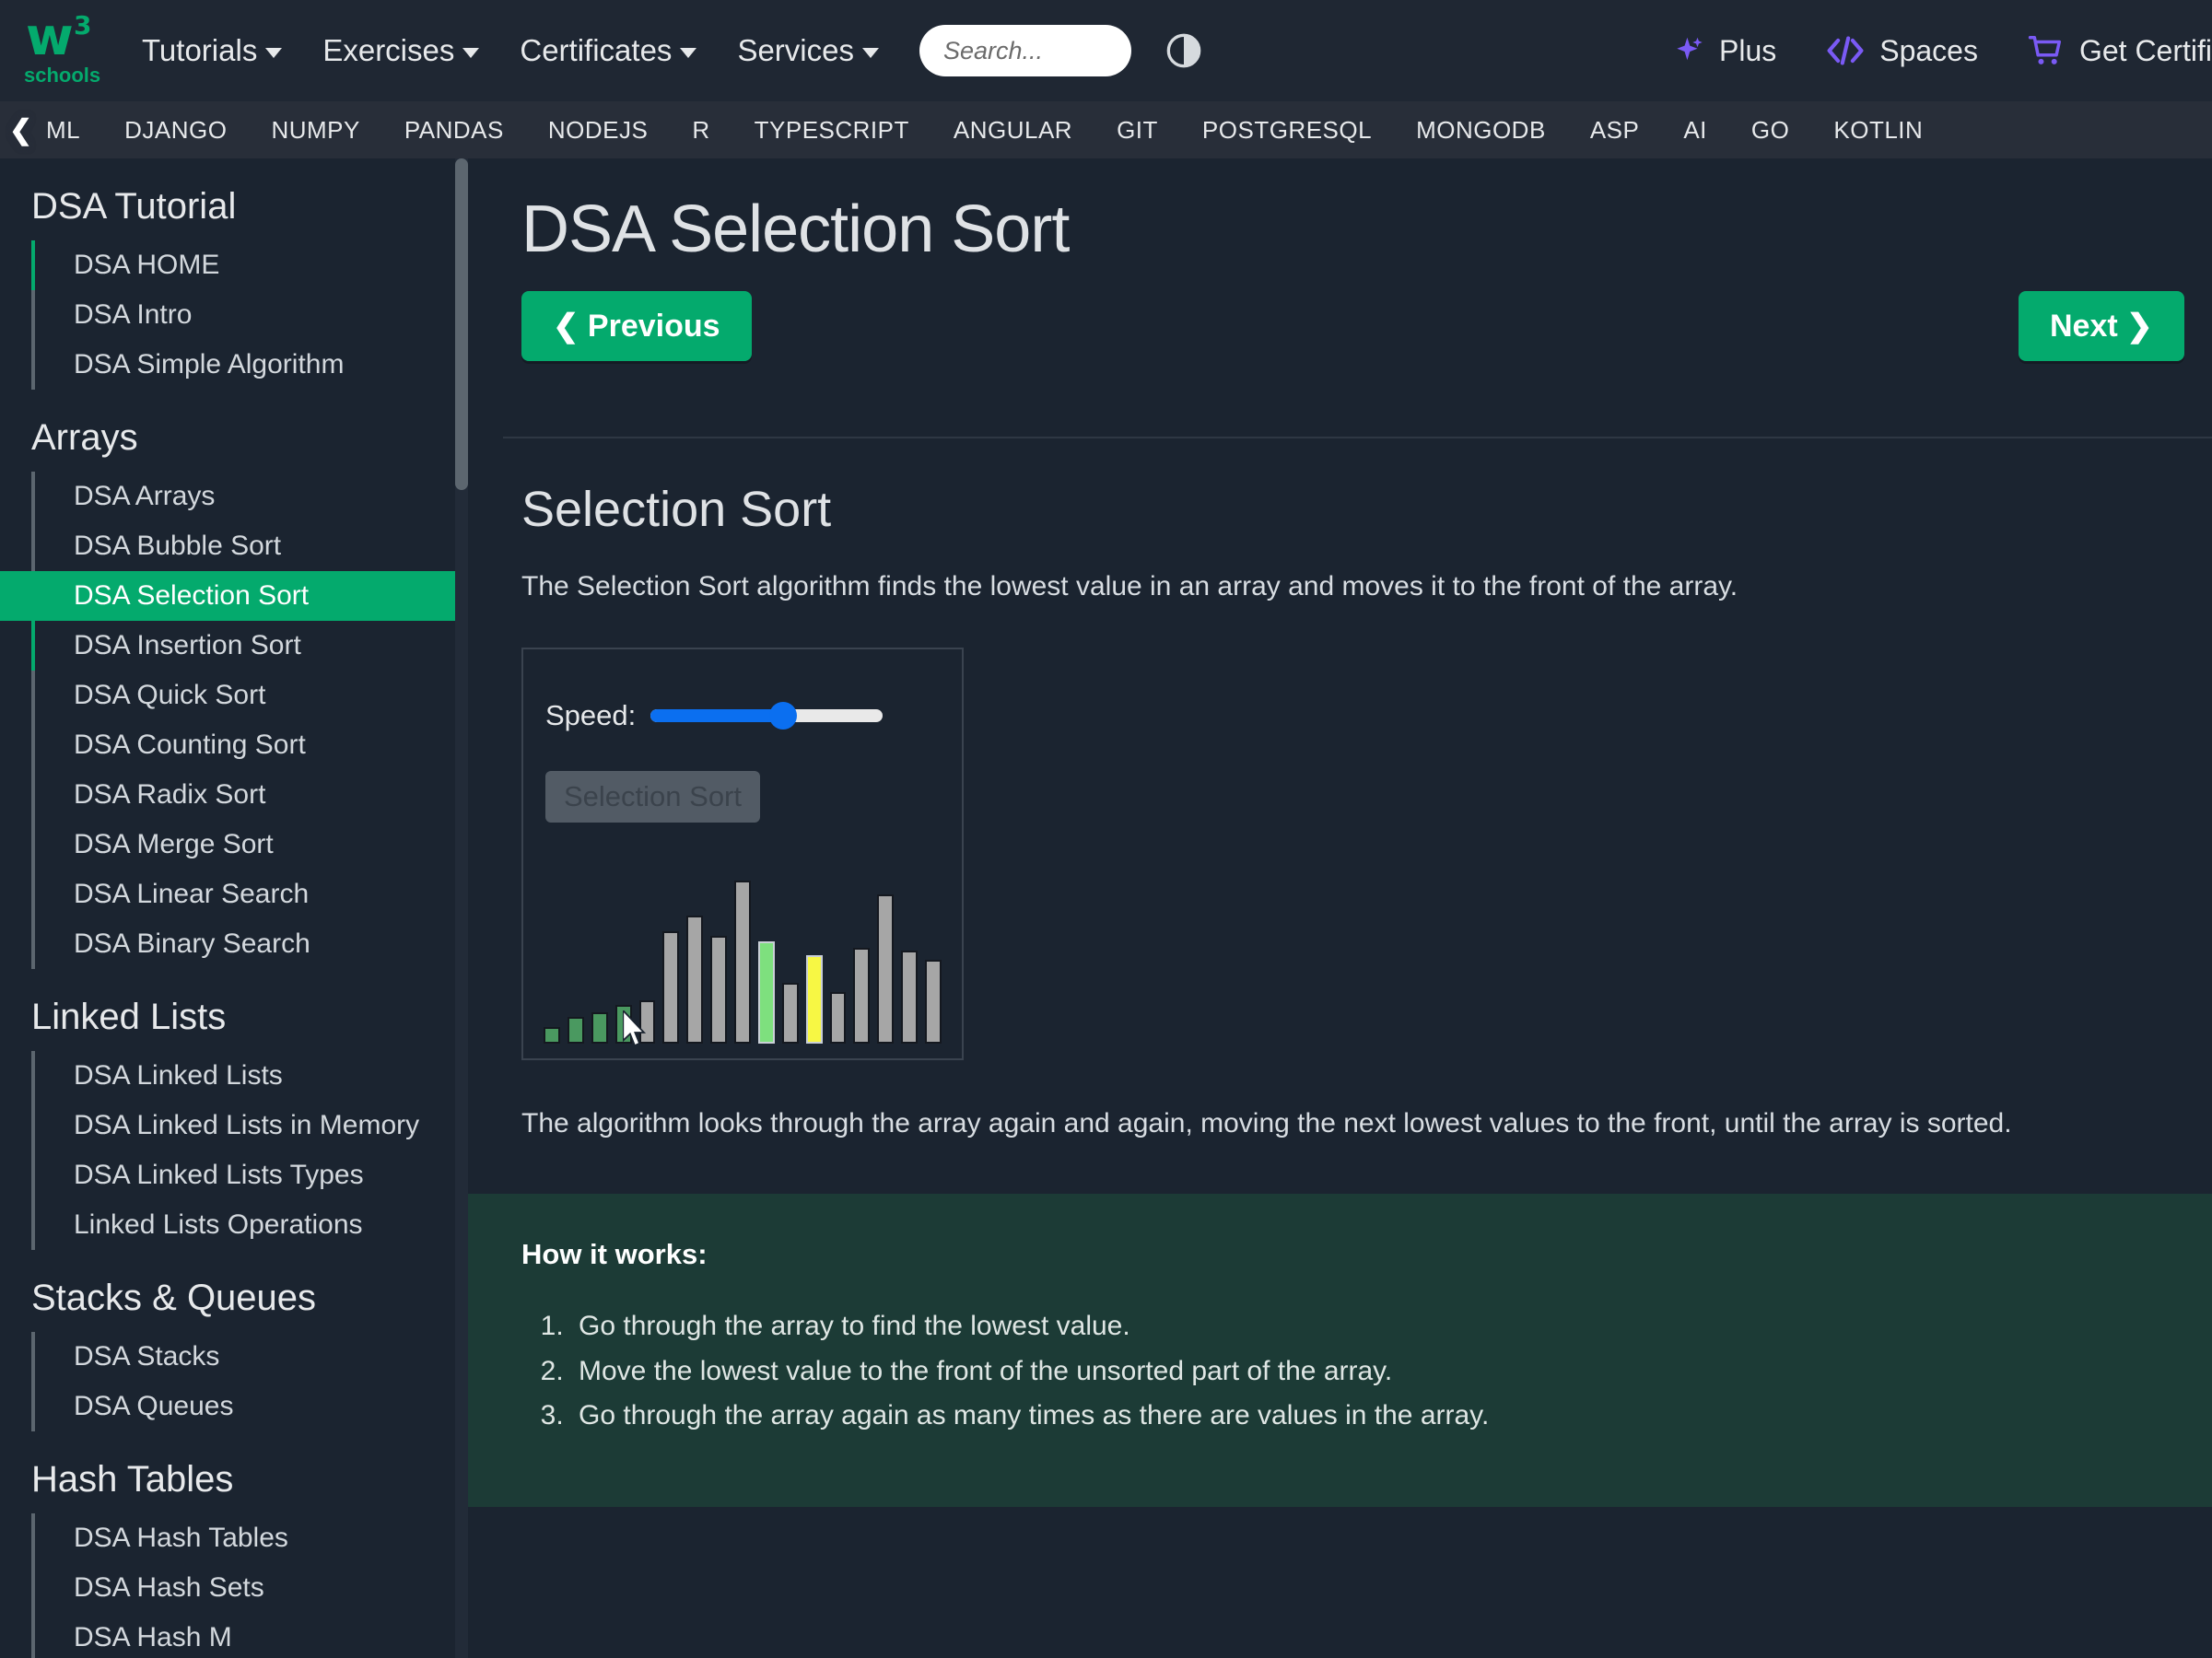  What do you see at coordinates (178, 546) in the screenshot?
I see `sidebar-item-label: DSA Bubble Sort` at bounding box center [178, 546].